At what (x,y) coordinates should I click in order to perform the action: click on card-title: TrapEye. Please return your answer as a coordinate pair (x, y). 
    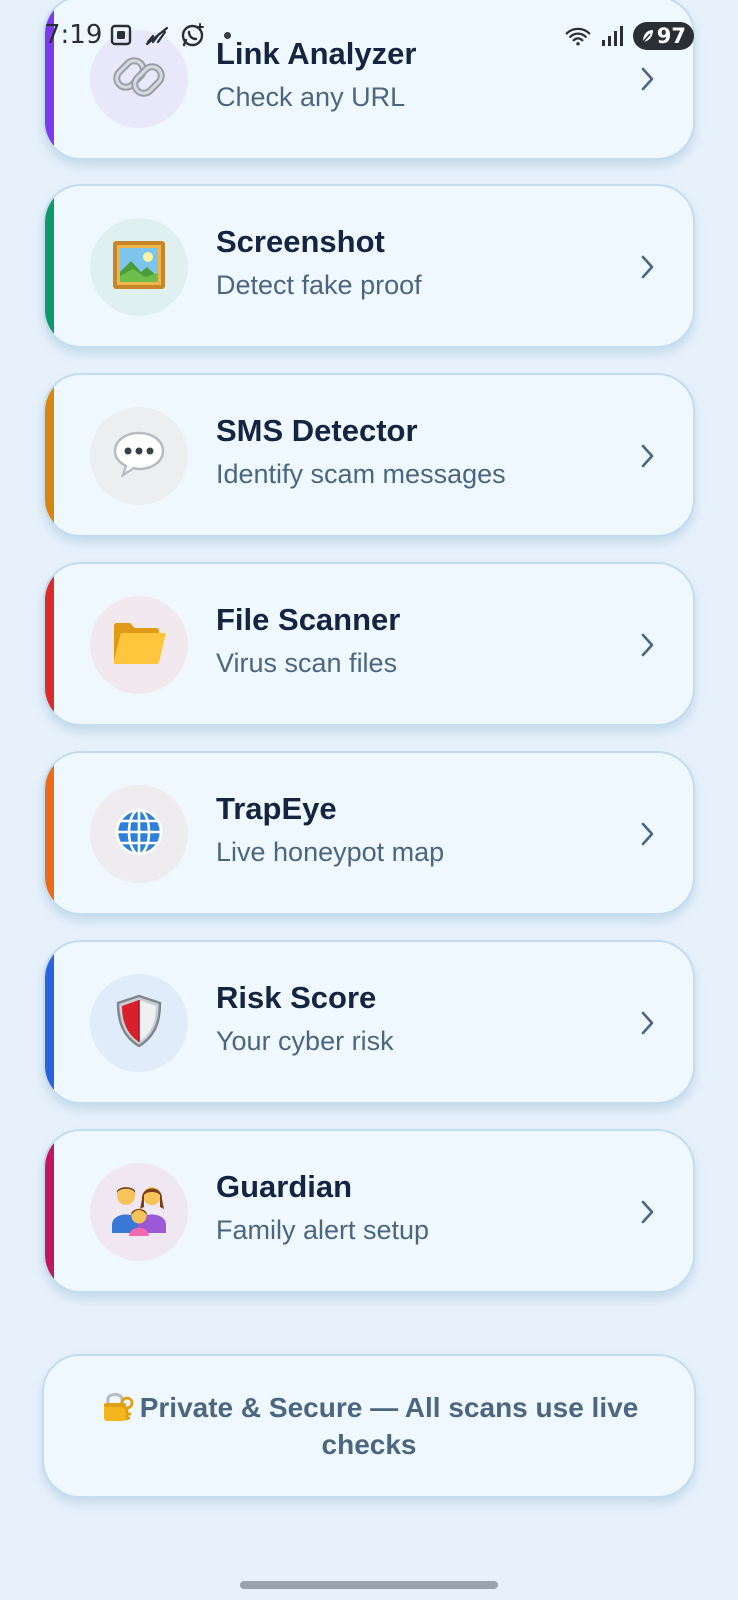
    Looking at the image, I should click on (276, 808).